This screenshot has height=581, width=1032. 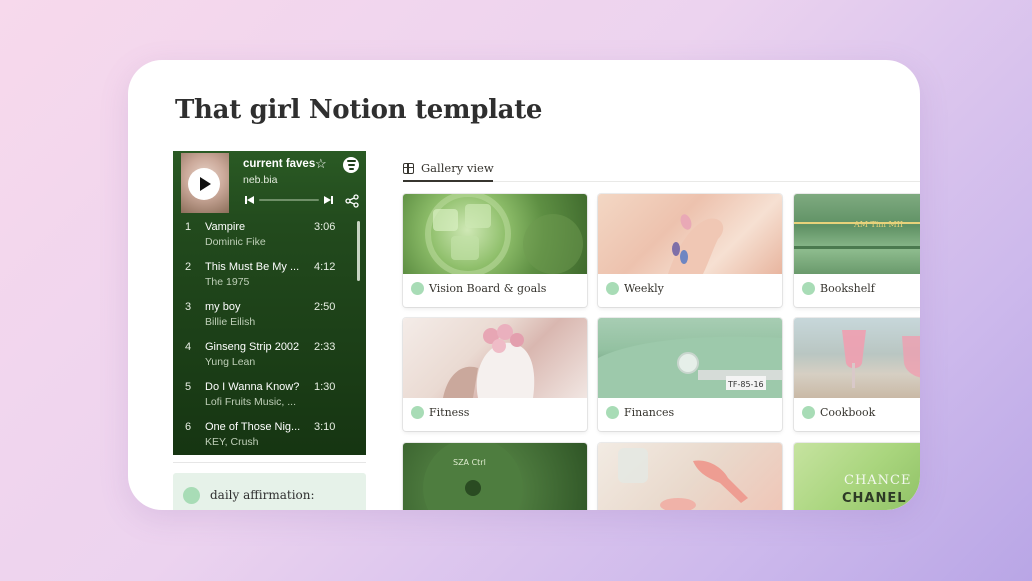 I want to click on hands-image, so click(x=696, y=244).